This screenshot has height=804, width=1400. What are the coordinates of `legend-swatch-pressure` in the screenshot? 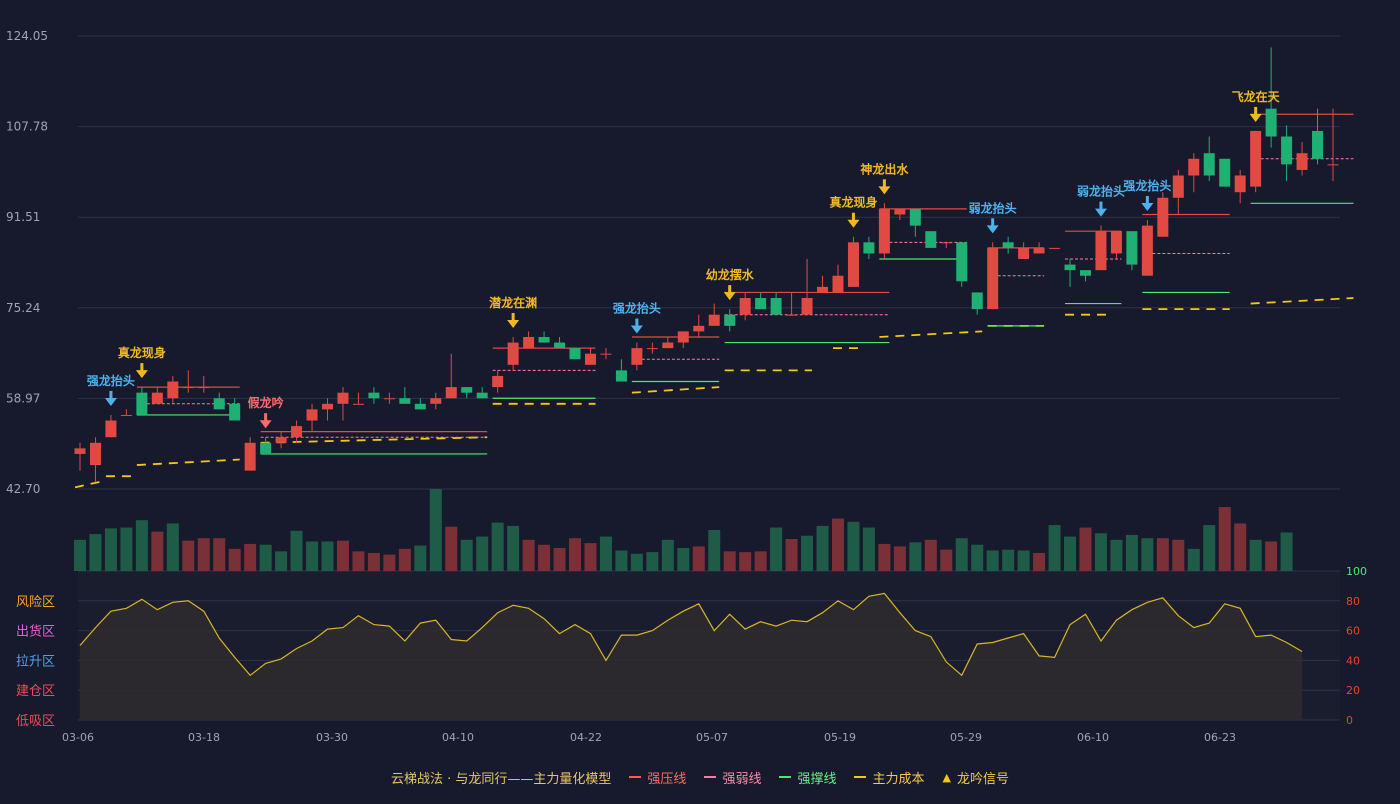 It's located at (635, 777).